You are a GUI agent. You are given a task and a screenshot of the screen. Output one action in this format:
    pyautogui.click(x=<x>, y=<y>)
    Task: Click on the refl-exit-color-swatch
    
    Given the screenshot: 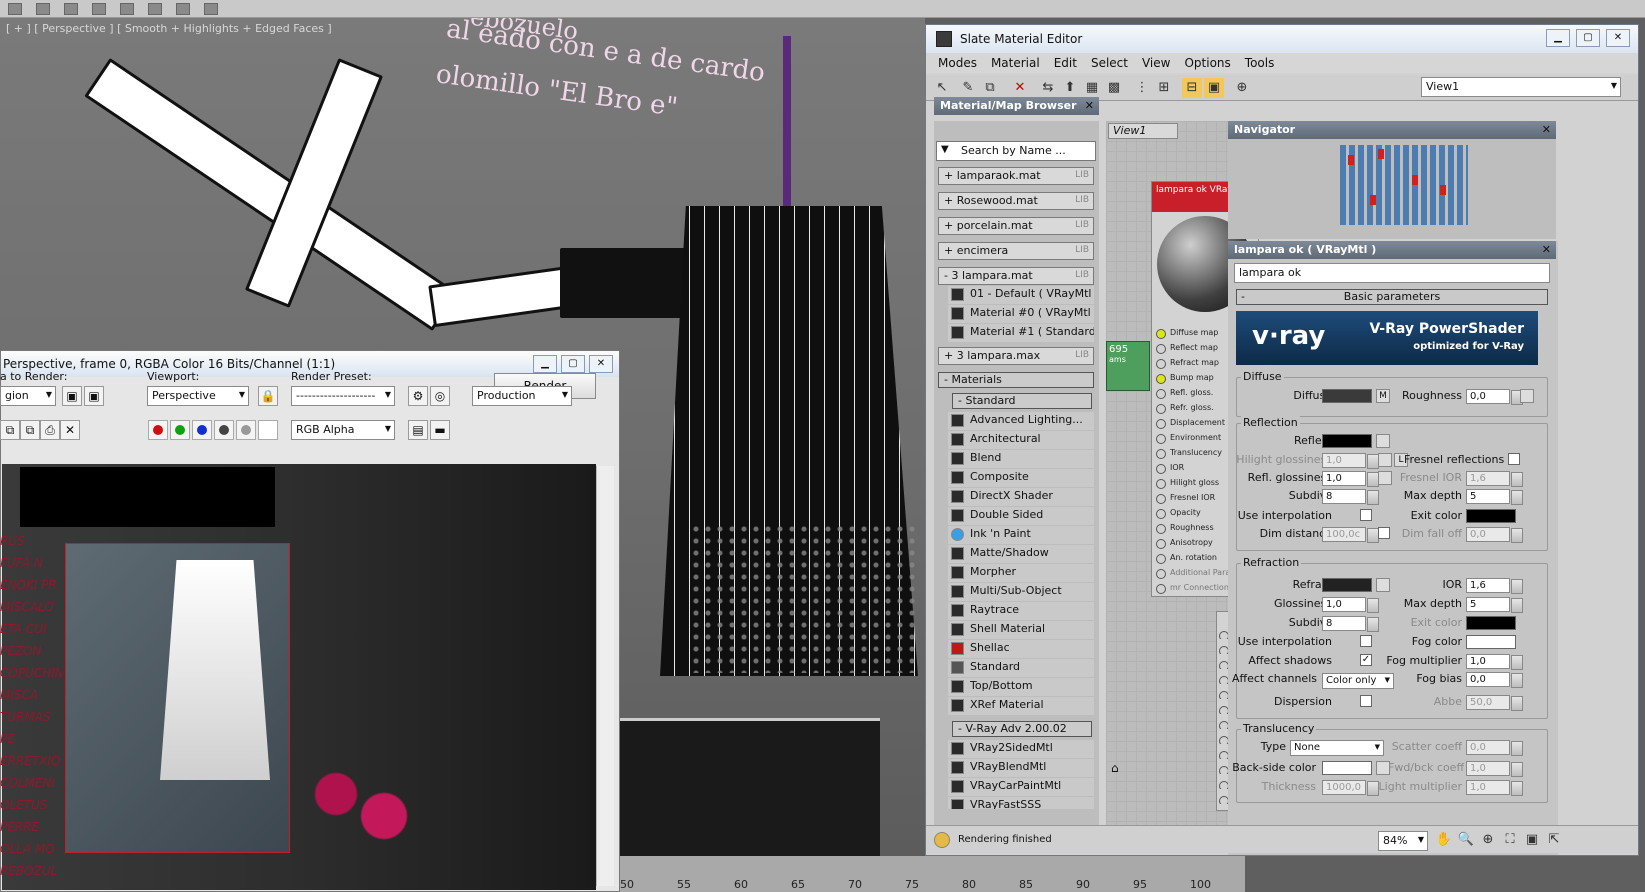 What is the action you would take?
    pyautogui.click(x=1491, y=516)
    